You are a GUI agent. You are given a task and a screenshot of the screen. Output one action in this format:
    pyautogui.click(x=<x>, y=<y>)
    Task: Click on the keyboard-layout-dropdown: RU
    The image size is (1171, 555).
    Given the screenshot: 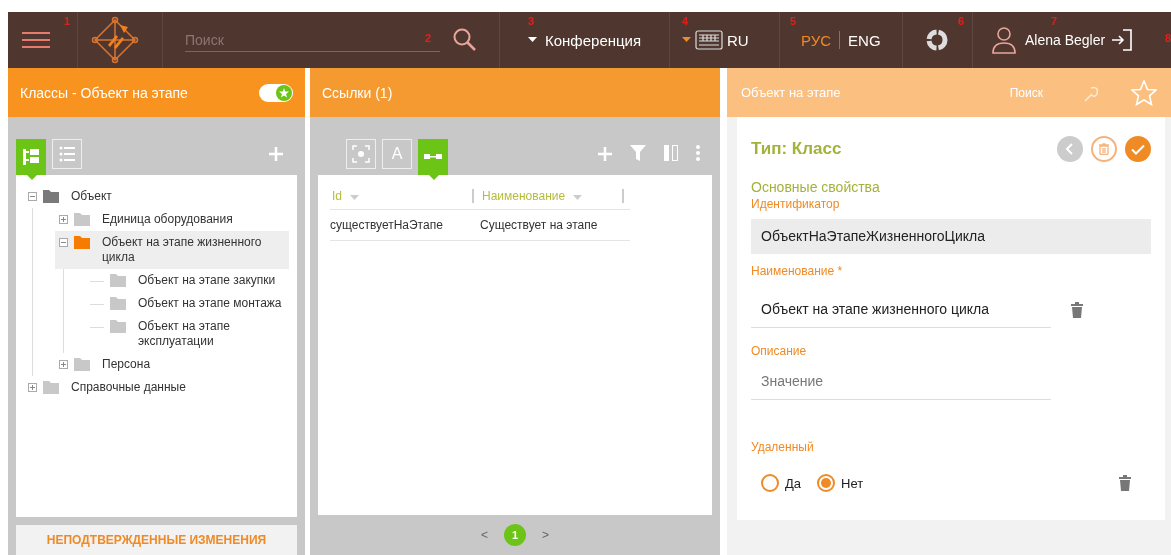 What is the action you would take?
    pyautogui.click(x=715, y=40)
    